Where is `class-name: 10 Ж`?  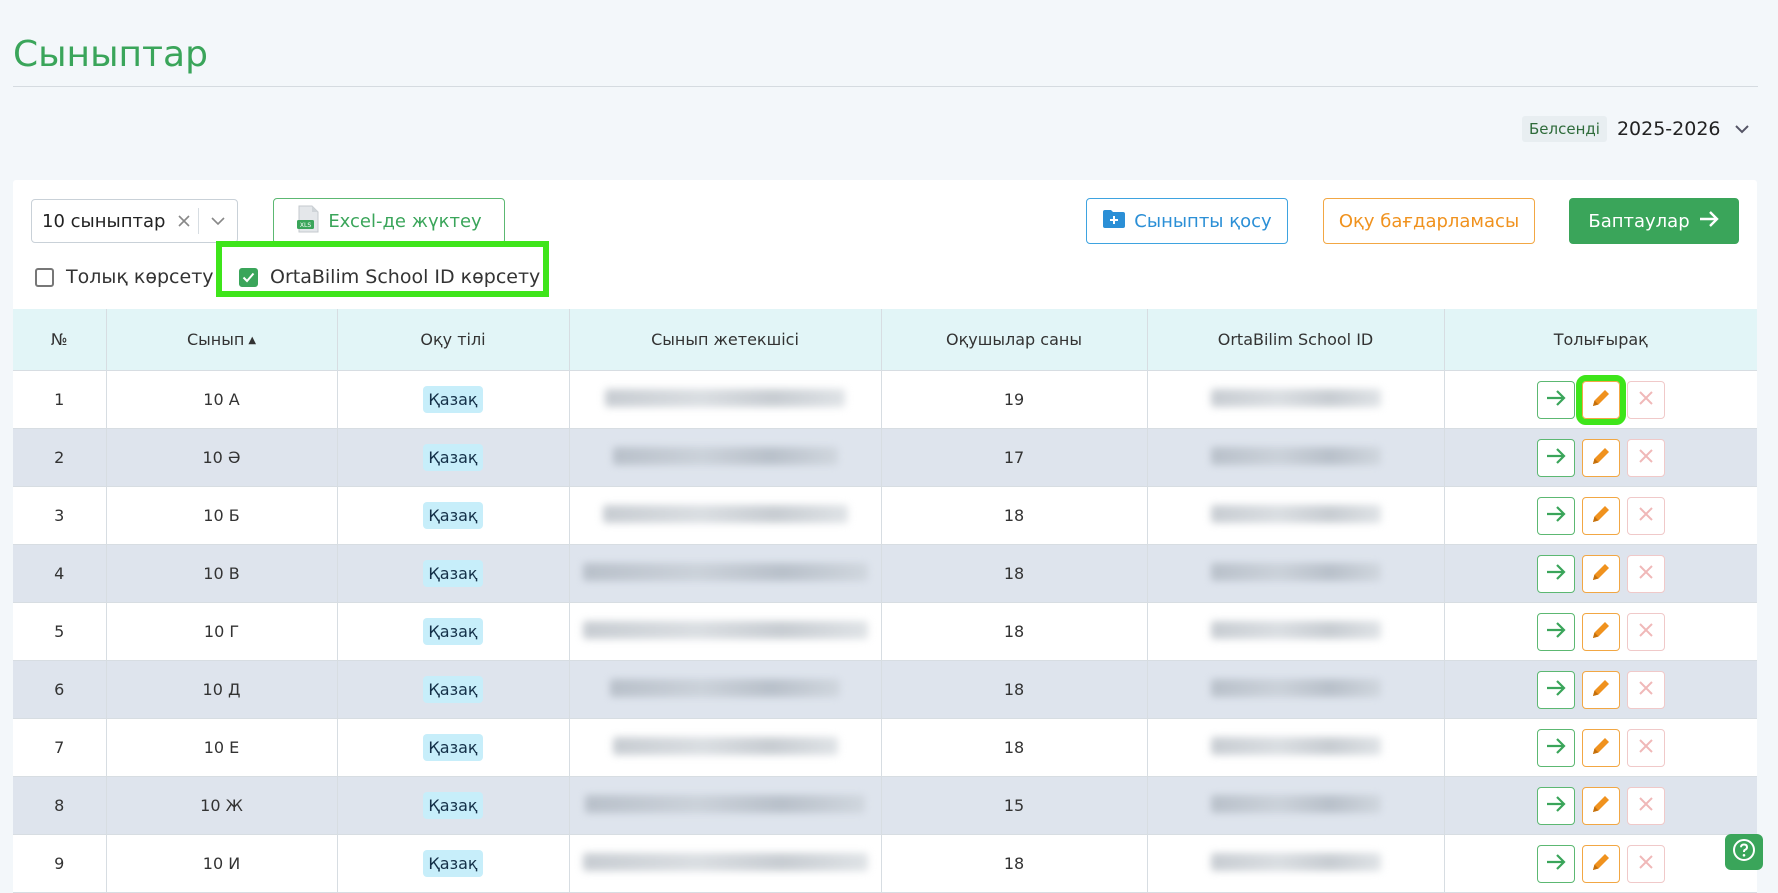 class-name: 10 Ж is located at coordinates (222, 805).